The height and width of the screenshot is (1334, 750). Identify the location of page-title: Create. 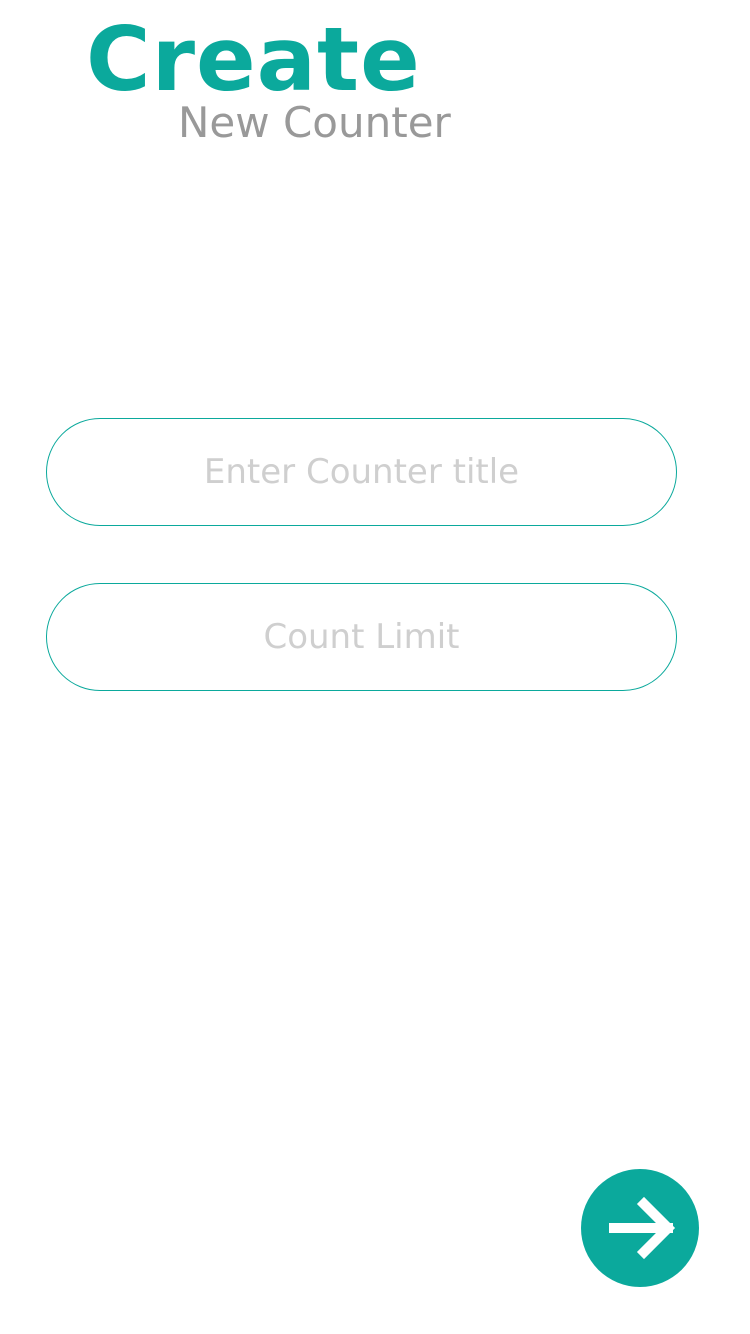
(253, 59).